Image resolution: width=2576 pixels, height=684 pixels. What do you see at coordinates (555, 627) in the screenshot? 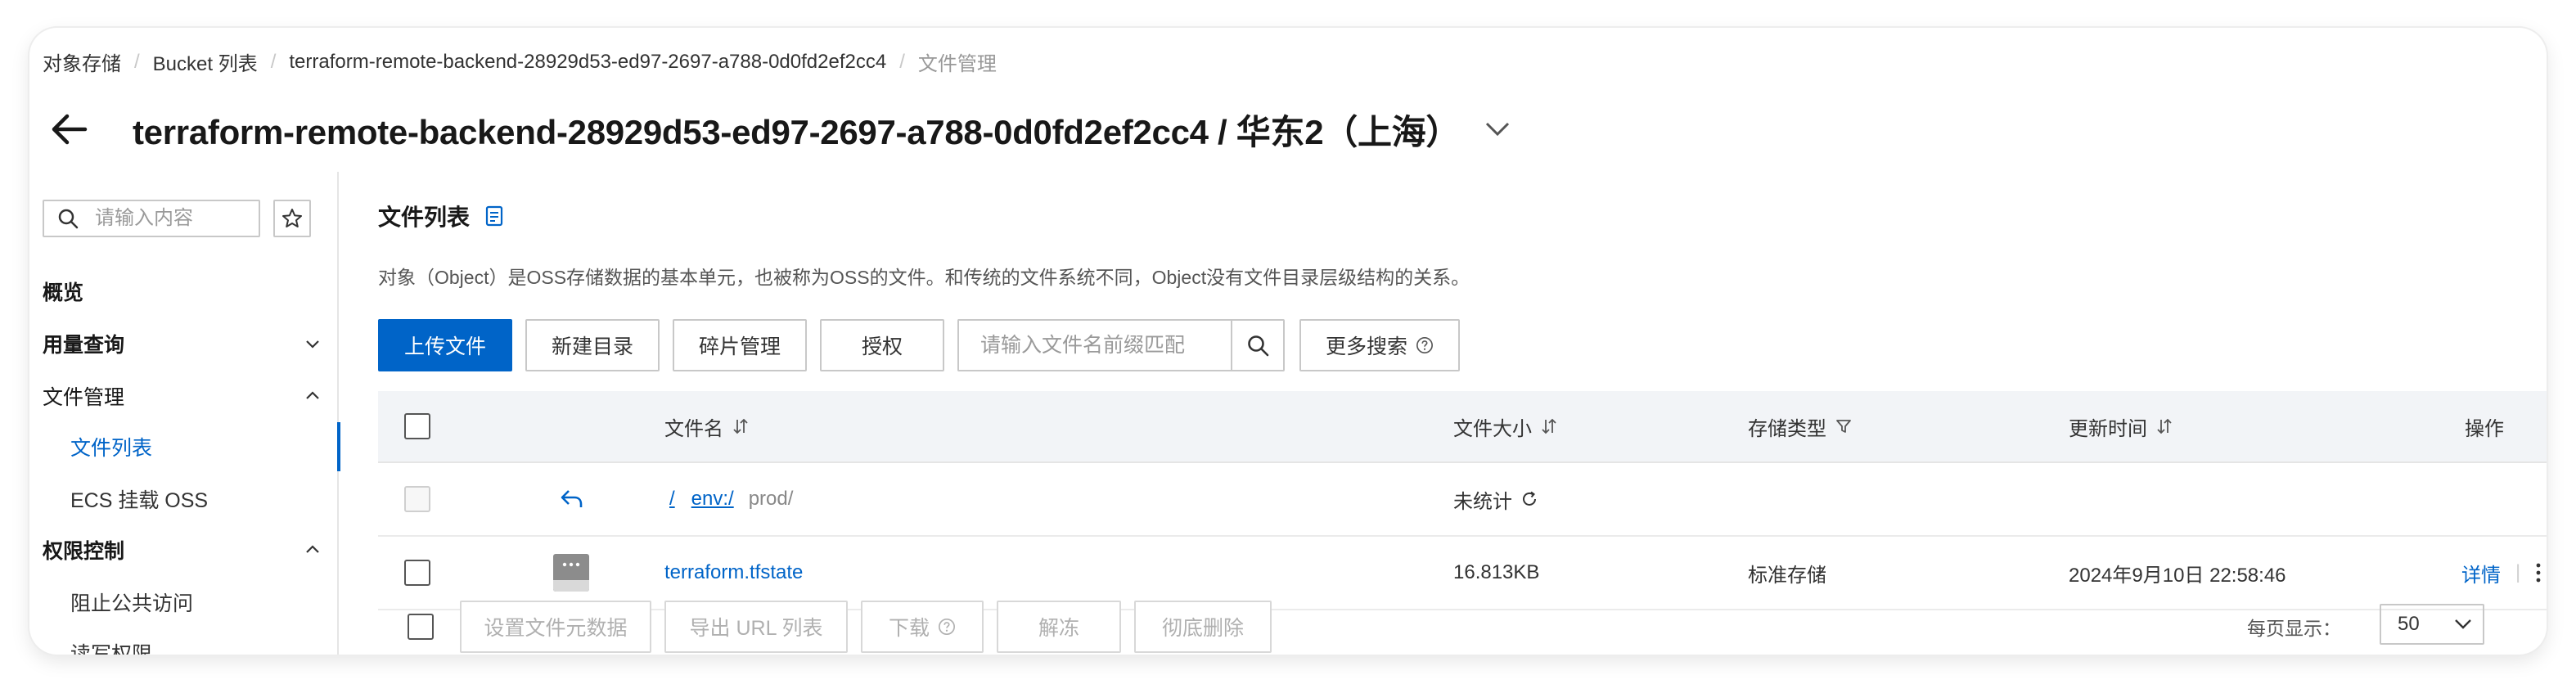
I see `set-metadata-button: 设置文件元数据` at bounding box center [555, 627].